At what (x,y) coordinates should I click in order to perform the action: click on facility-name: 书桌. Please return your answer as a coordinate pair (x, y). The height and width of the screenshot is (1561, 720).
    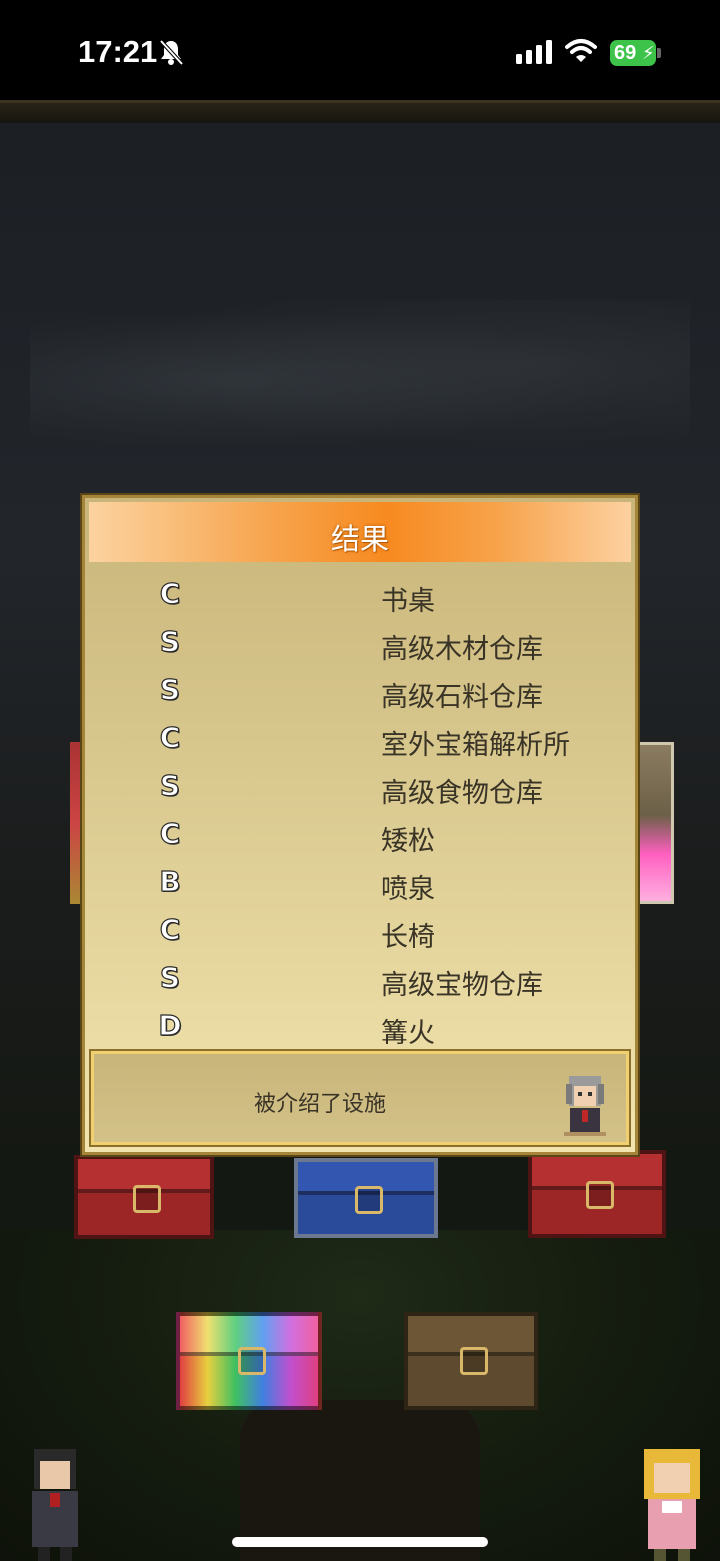
    Looking at the image, I should click on (408, 601).